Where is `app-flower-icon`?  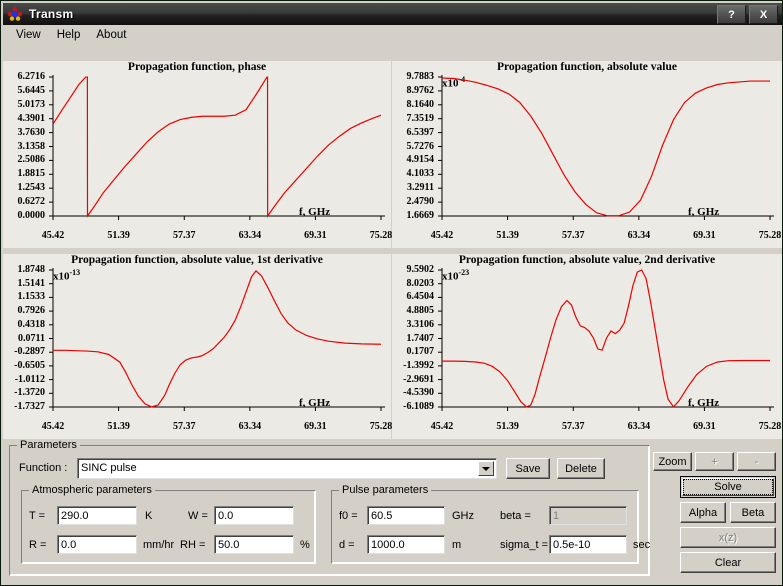 app-flower-icon is located at coordinates (15, 14).